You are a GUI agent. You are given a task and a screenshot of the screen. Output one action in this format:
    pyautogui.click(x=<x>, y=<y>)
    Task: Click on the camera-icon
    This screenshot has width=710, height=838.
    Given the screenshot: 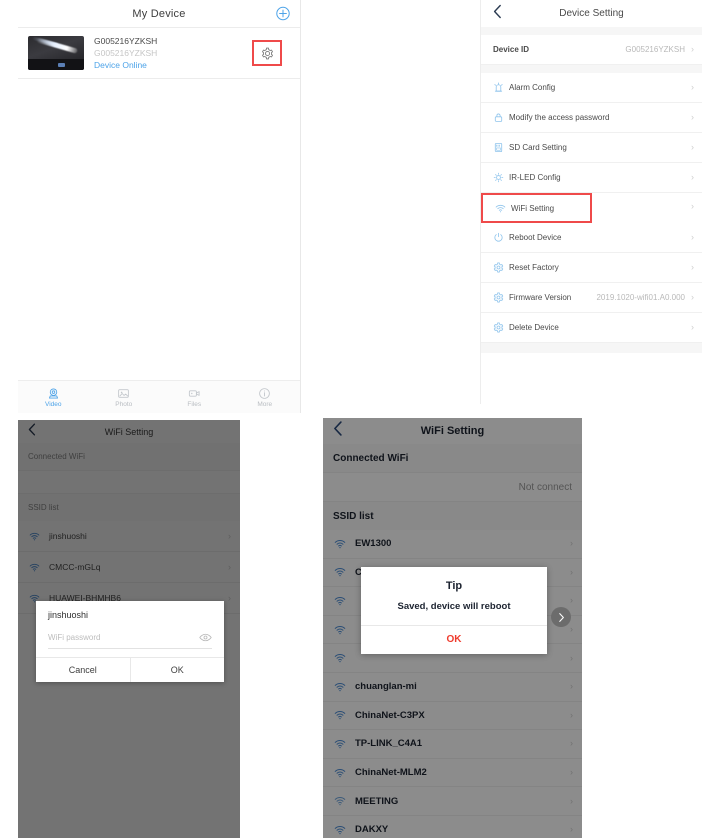 What is the action you would take?
    pyautogui.click(x=53, y=393)
    